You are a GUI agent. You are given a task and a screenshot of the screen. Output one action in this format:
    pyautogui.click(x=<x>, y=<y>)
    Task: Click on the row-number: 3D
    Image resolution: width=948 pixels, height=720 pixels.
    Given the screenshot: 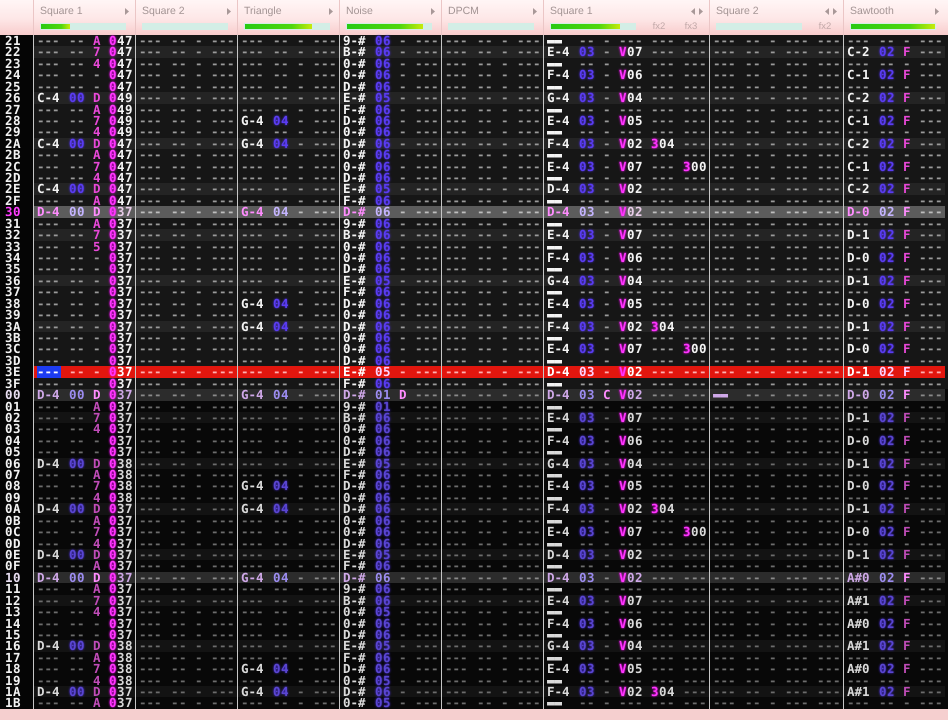 What is the action you would take?
    pyautogui.click(x=16, y=360)
    